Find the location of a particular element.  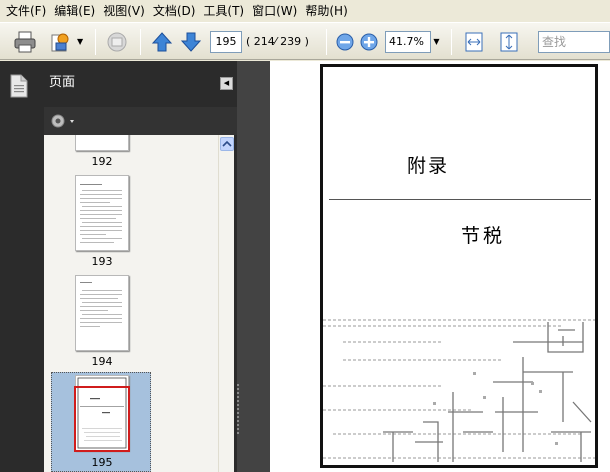

panel-title: 页面 is located at coordinates (62, 82).